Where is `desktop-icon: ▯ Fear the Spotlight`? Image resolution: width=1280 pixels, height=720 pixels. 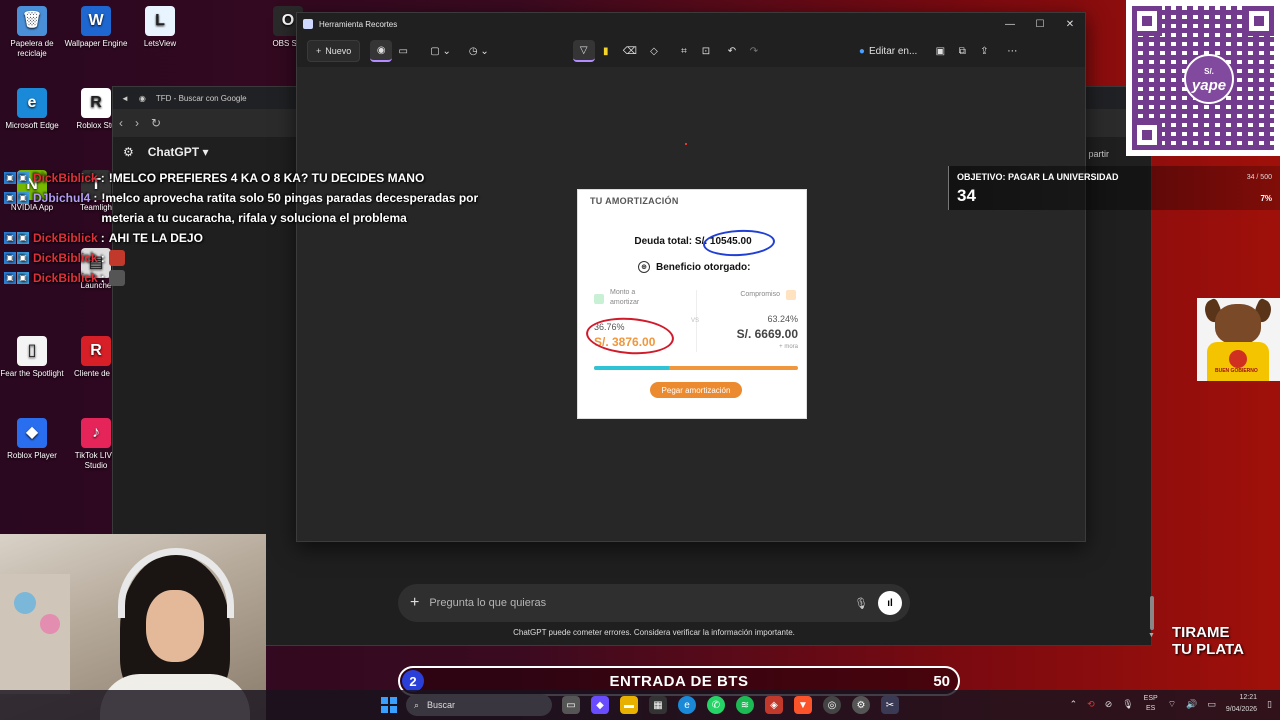
desktop-icon: ▯ Fear the Spotlight is located at coordinates (32, 357).